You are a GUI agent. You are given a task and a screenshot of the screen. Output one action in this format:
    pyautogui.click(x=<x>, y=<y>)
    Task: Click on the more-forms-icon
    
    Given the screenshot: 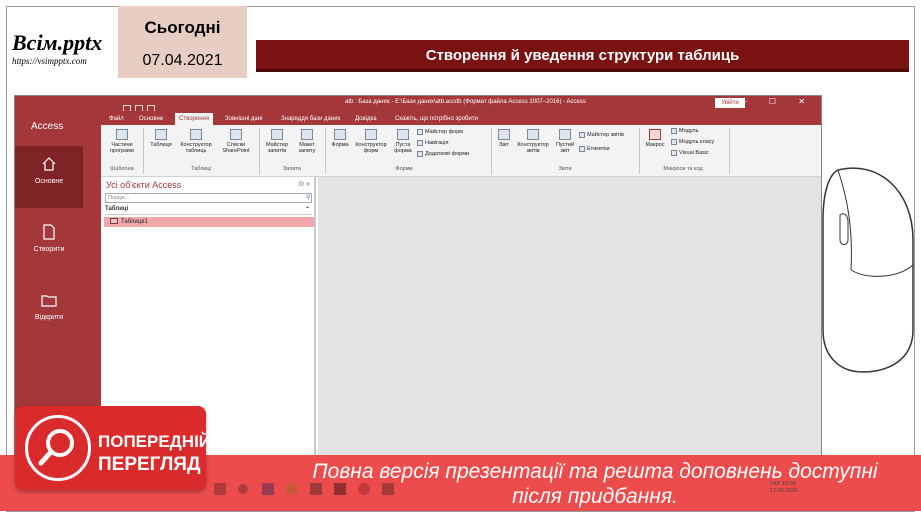 What is the action you would take?
    pyautogui.click(x=420, y=153)
    